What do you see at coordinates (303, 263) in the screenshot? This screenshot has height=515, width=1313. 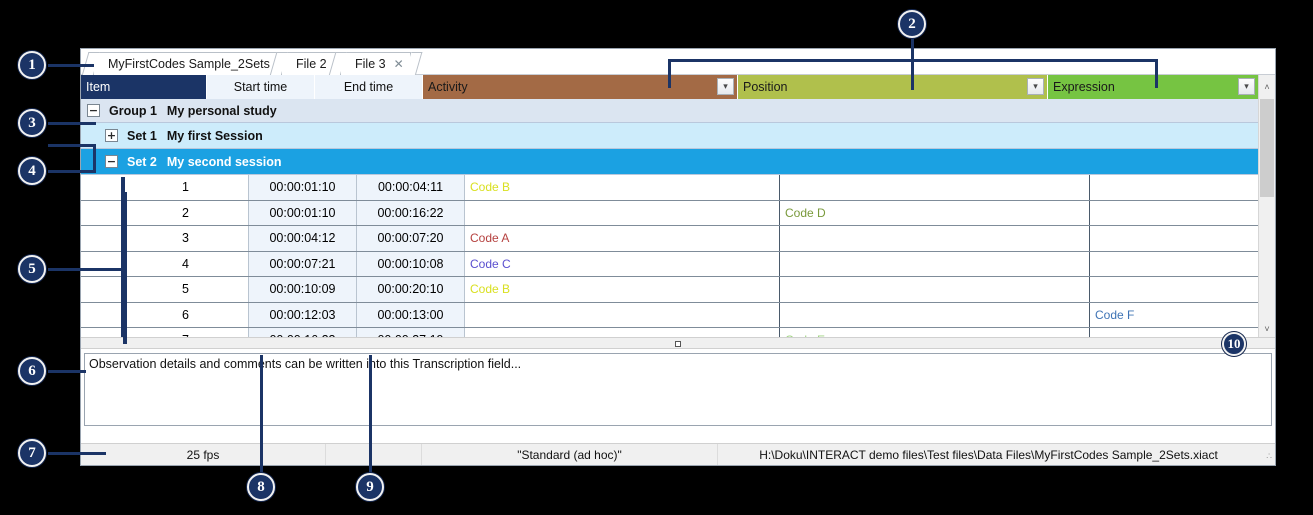 I see `cell-start-time: 00:00:07:21` at bounding box center [303, 263].